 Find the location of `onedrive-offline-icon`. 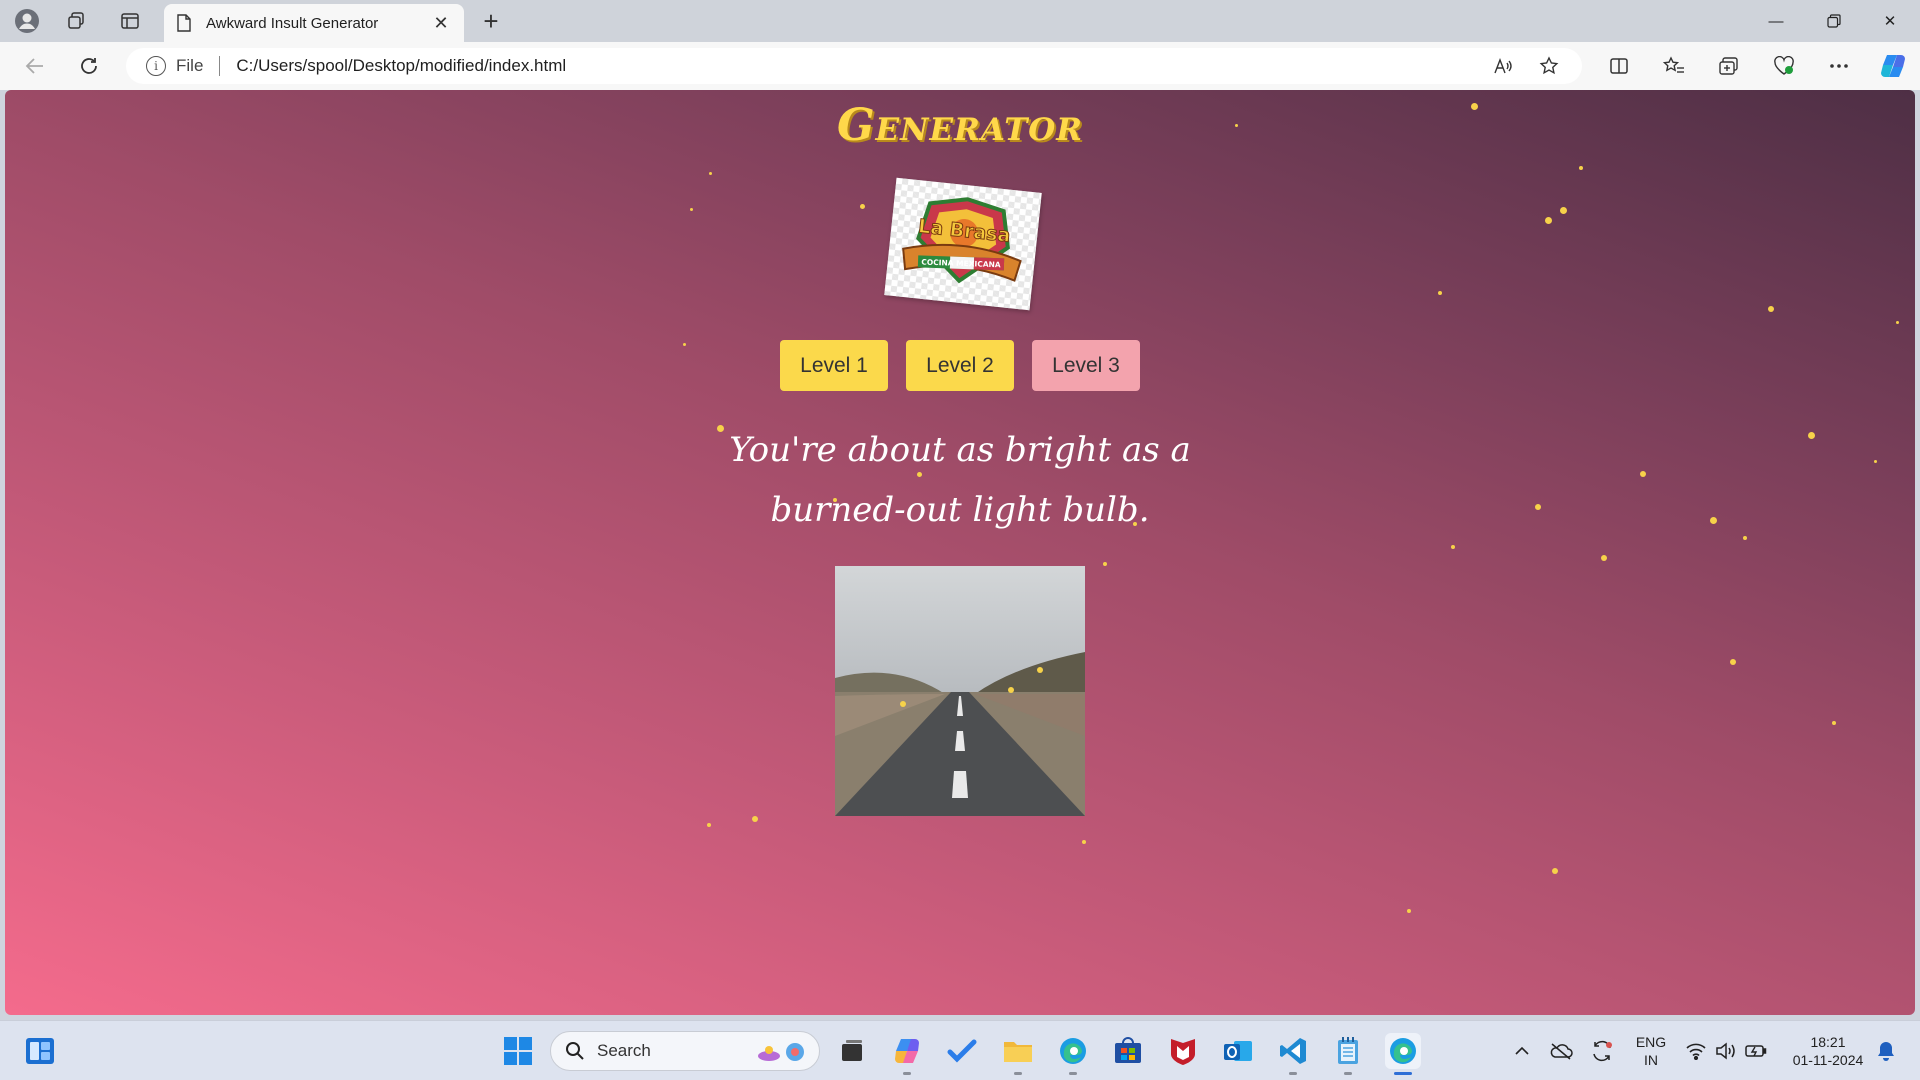

onedrive-offline-icon is located at coordinates (1561, 1051).